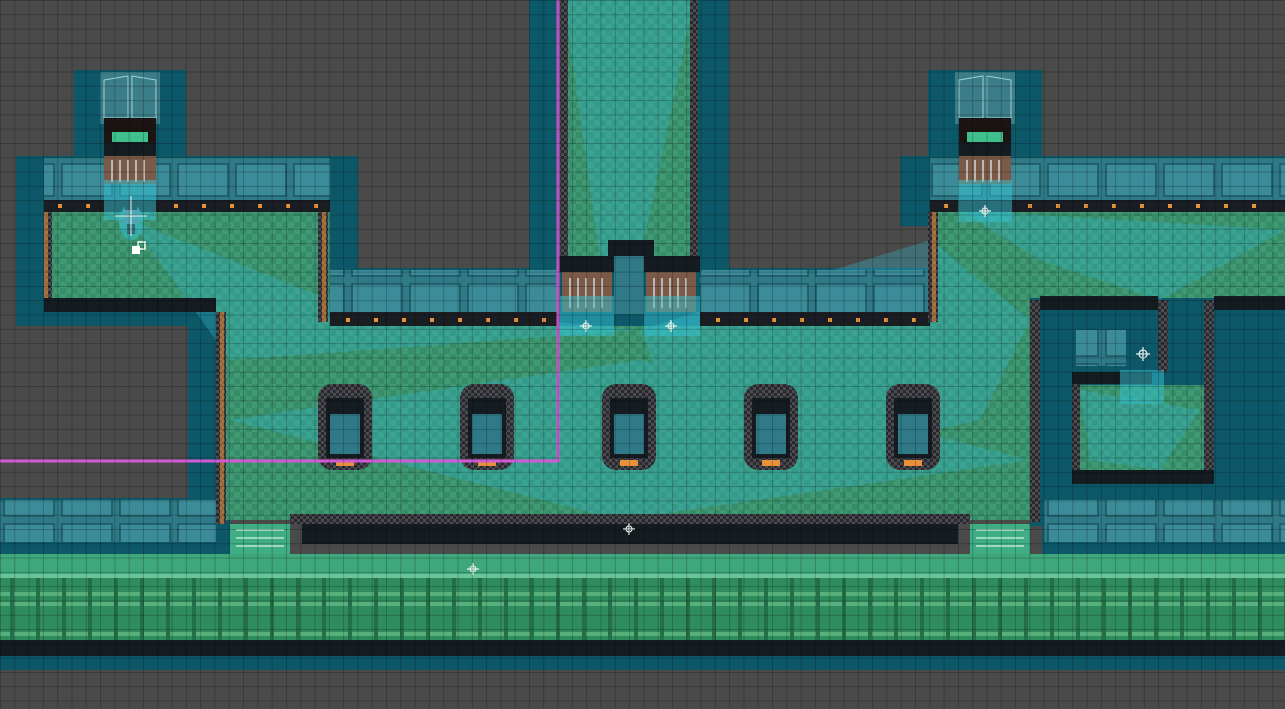 This screenshot has height=709, width=1285. What do you see at coordinates (1000, 539) in the screenshot?
I see `stairs-right` at bounding box center [1000, 539].